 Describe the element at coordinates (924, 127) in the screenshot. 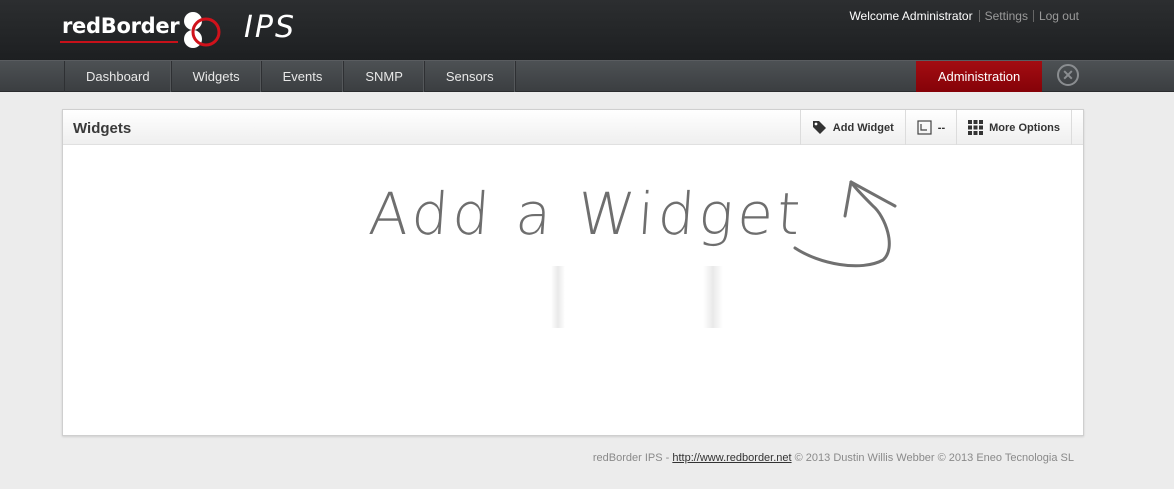

I see `layout-icon` at that location.